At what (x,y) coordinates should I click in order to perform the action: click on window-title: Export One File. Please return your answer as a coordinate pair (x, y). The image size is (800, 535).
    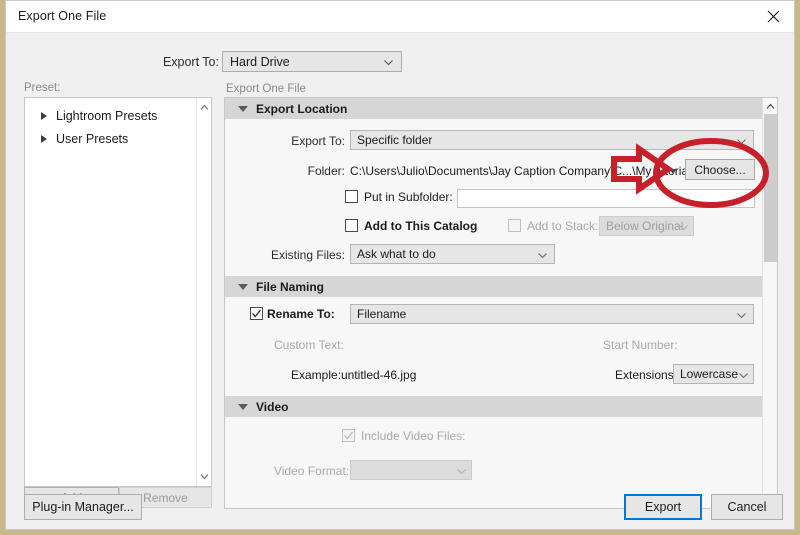
    Looking at the image, I should click on (62, 16).